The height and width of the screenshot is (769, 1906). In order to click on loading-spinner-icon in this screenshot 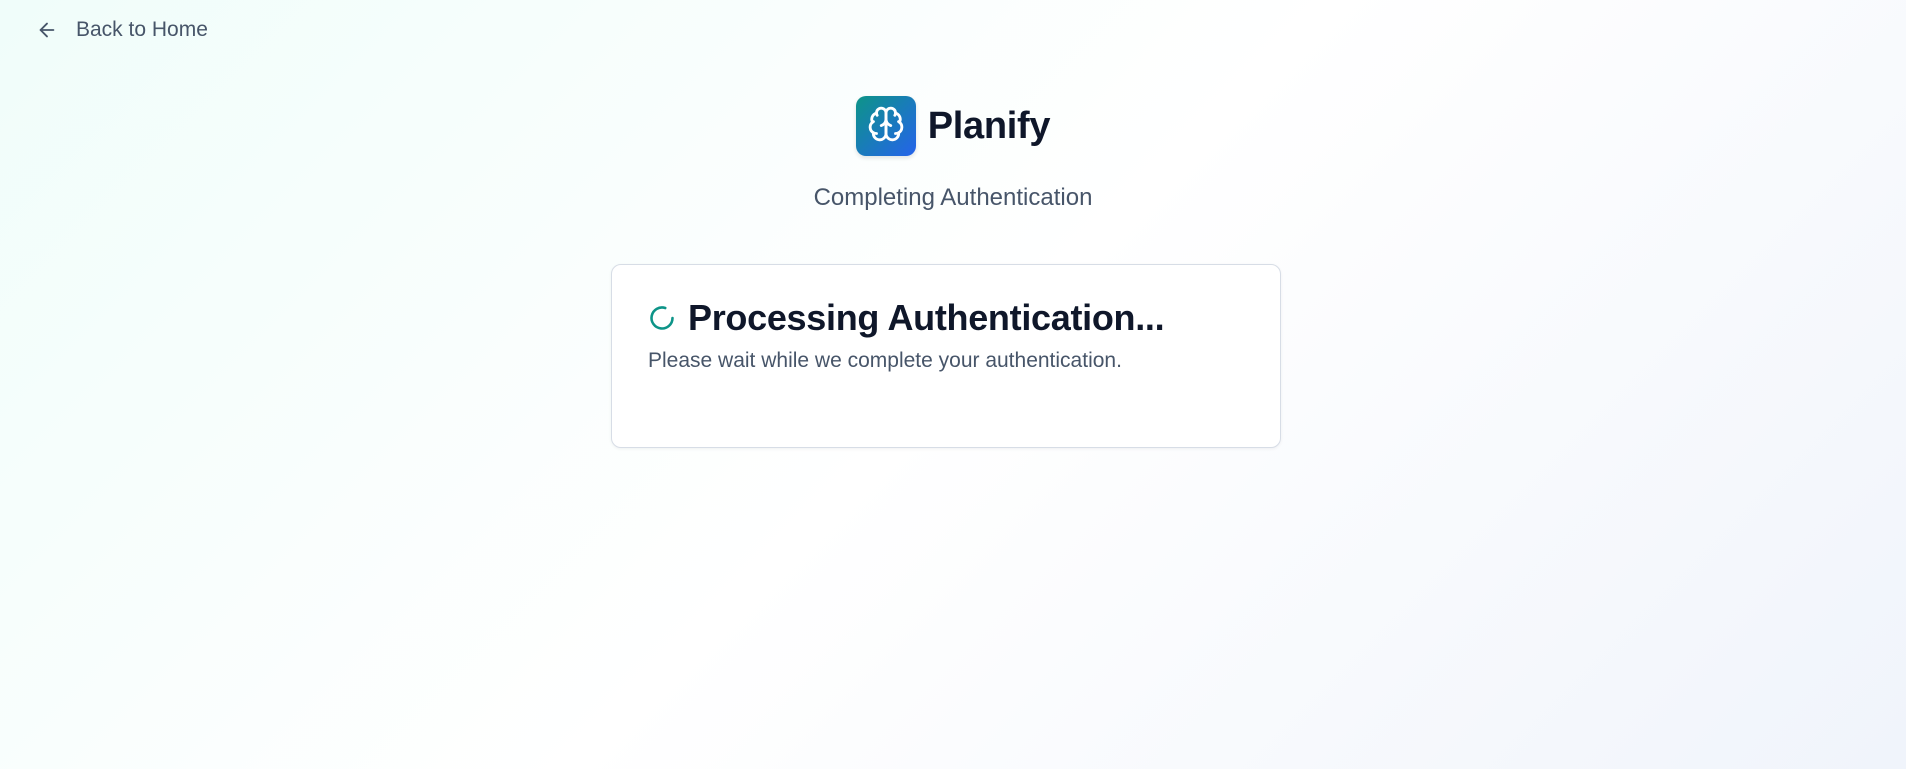, I will do `click(662, 318)`.